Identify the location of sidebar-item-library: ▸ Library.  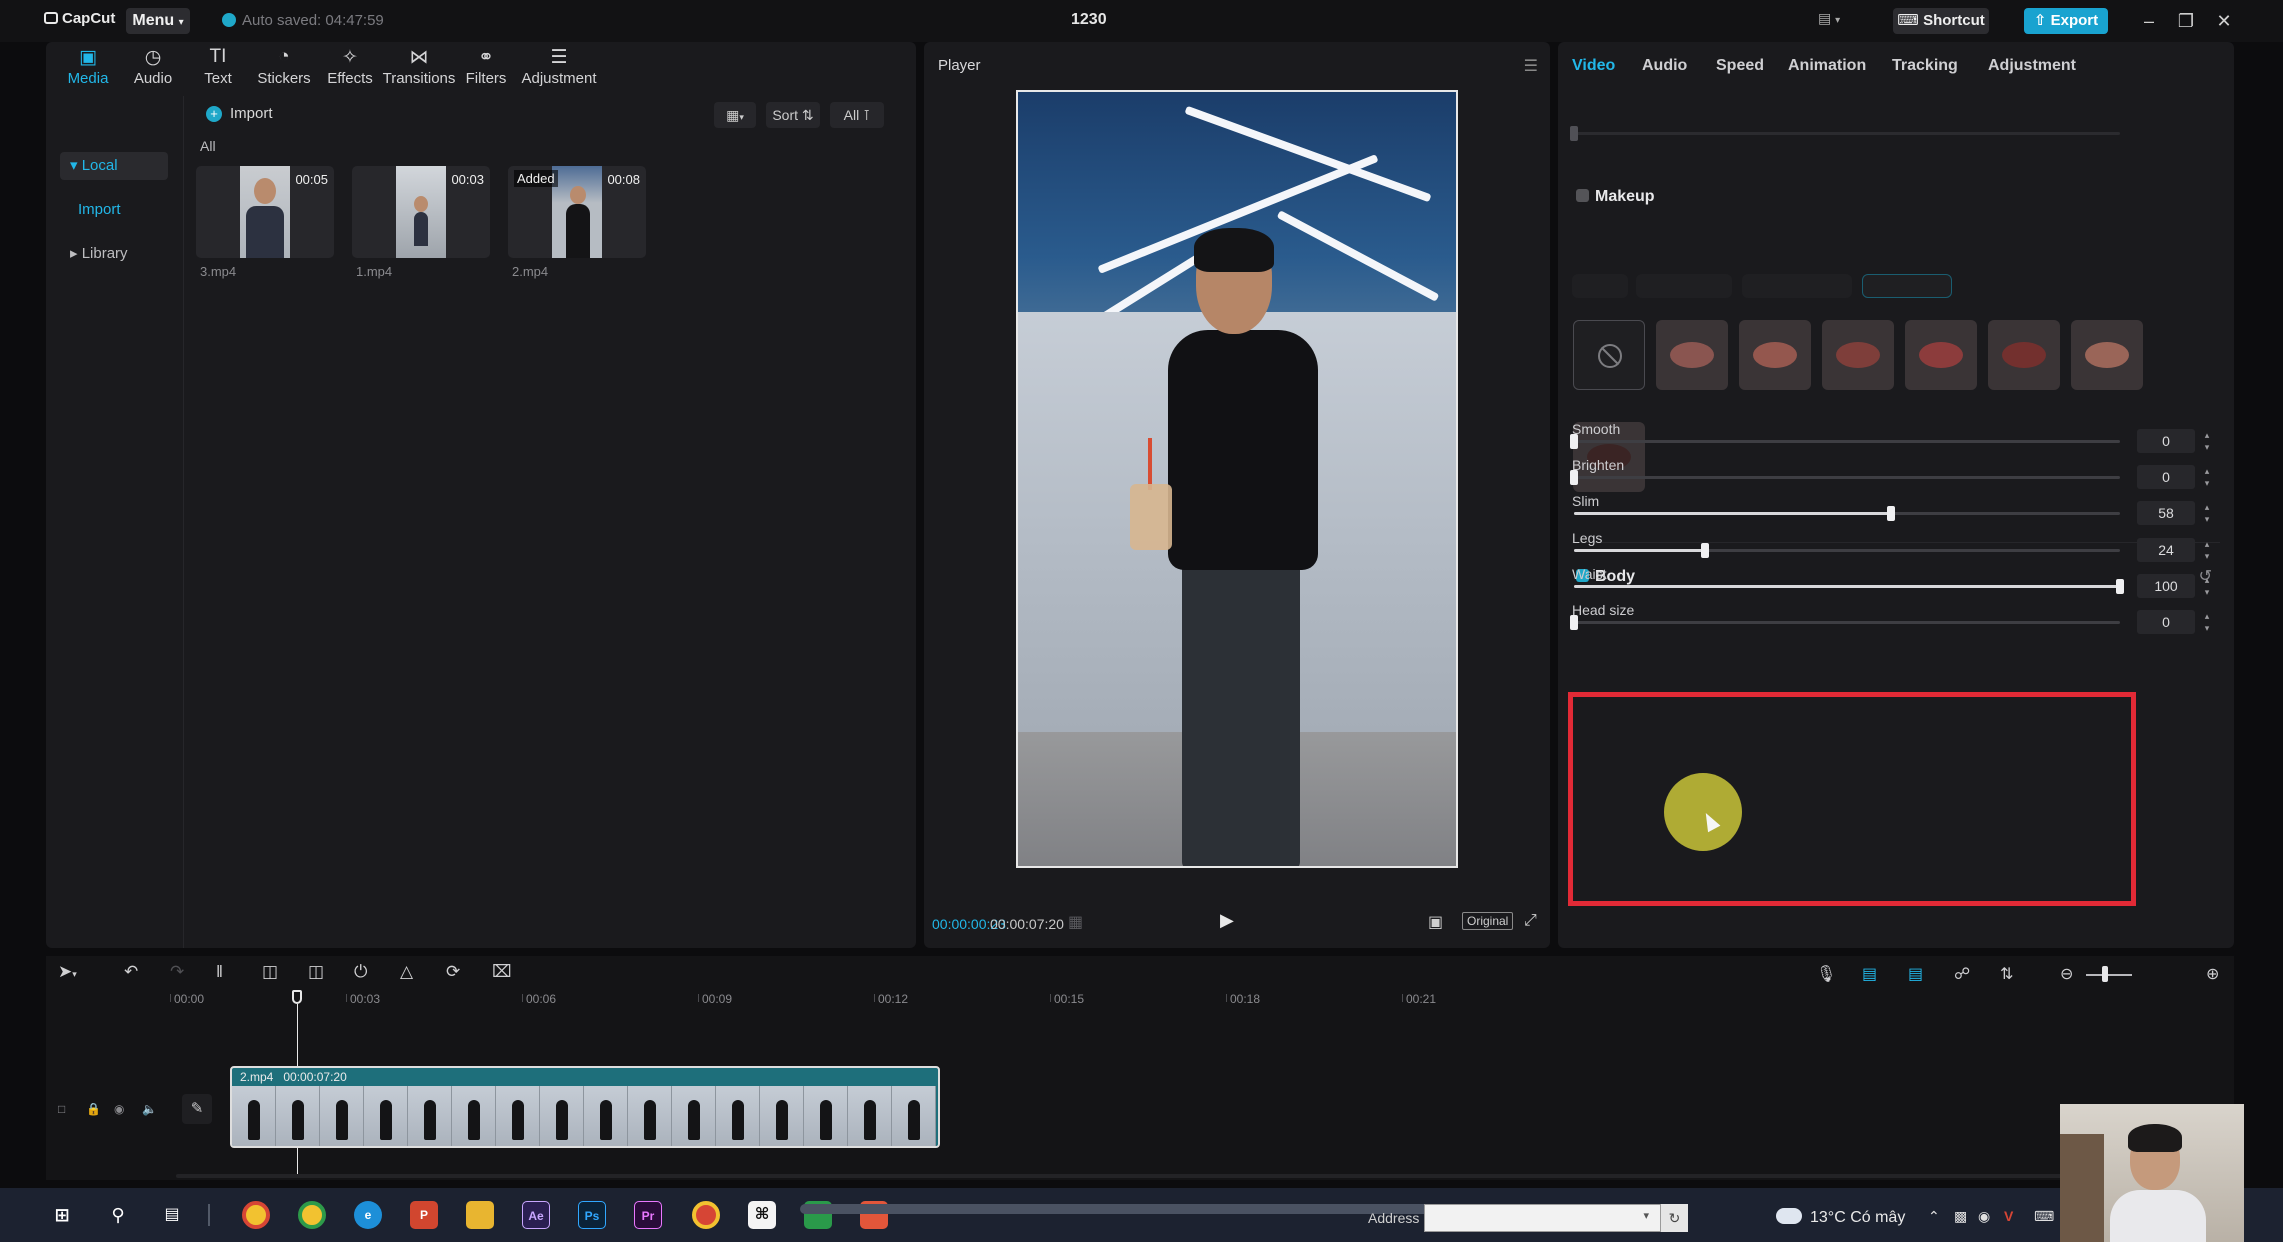
(114, 254).